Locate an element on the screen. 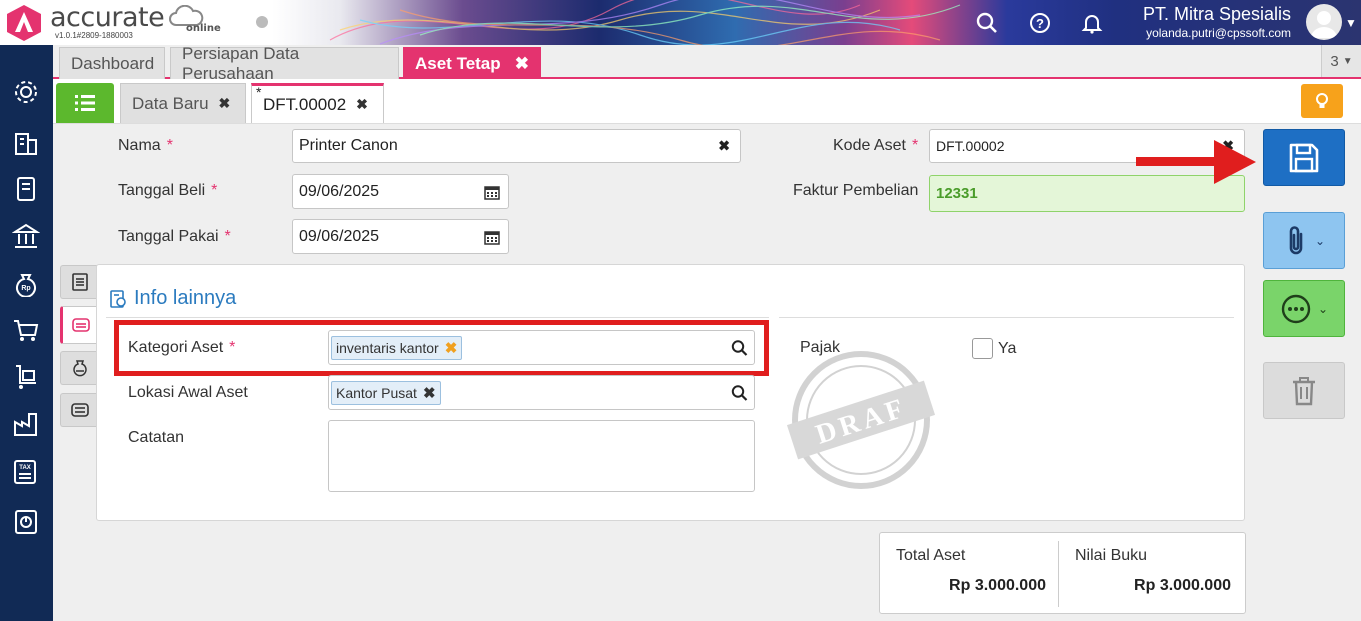 Image resolution: width=1361 pixels, height=621 pixels. app-version: v1.0.1#2809-1880003 is located at coordinates (94, 35).